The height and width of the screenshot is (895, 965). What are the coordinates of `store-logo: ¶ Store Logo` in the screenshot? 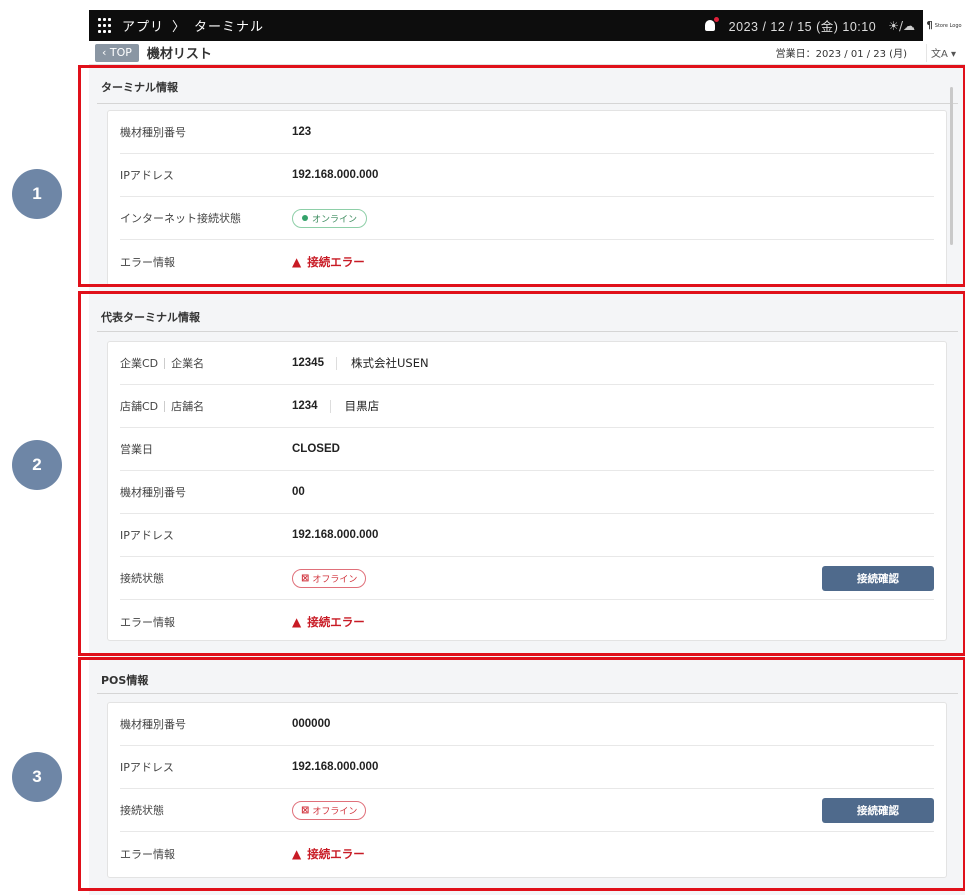 It's located at (944, 25).